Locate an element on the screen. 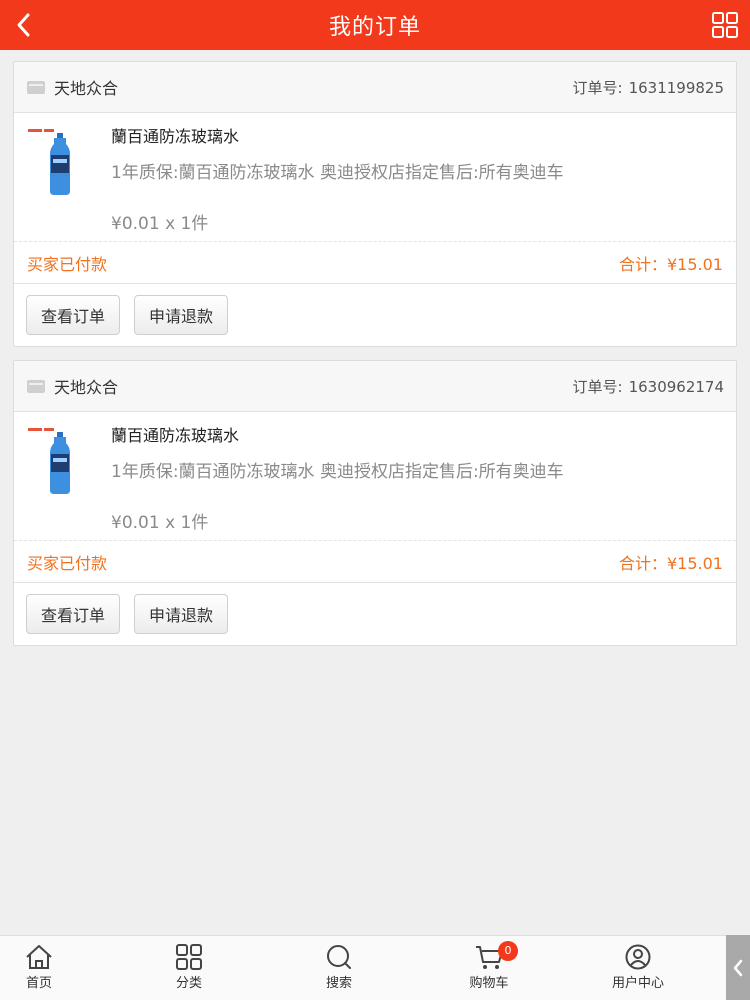 The image size is (750, 1000). tab-category-label: 分类 is located at coordinates (188, 983).